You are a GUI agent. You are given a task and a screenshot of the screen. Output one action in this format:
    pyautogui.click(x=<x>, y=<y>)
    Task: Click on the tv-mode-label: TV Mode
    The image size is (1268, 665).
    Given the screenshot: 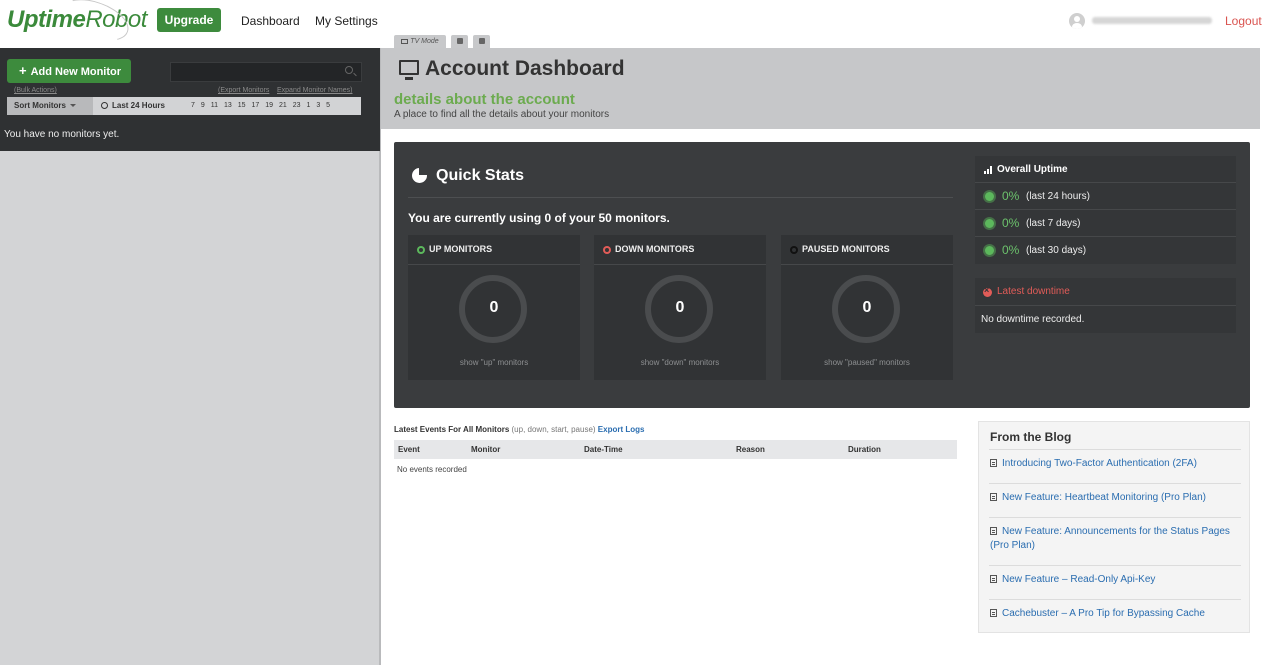 What is the action you would take?
    pyautogui.click(x=424, y=41)
    